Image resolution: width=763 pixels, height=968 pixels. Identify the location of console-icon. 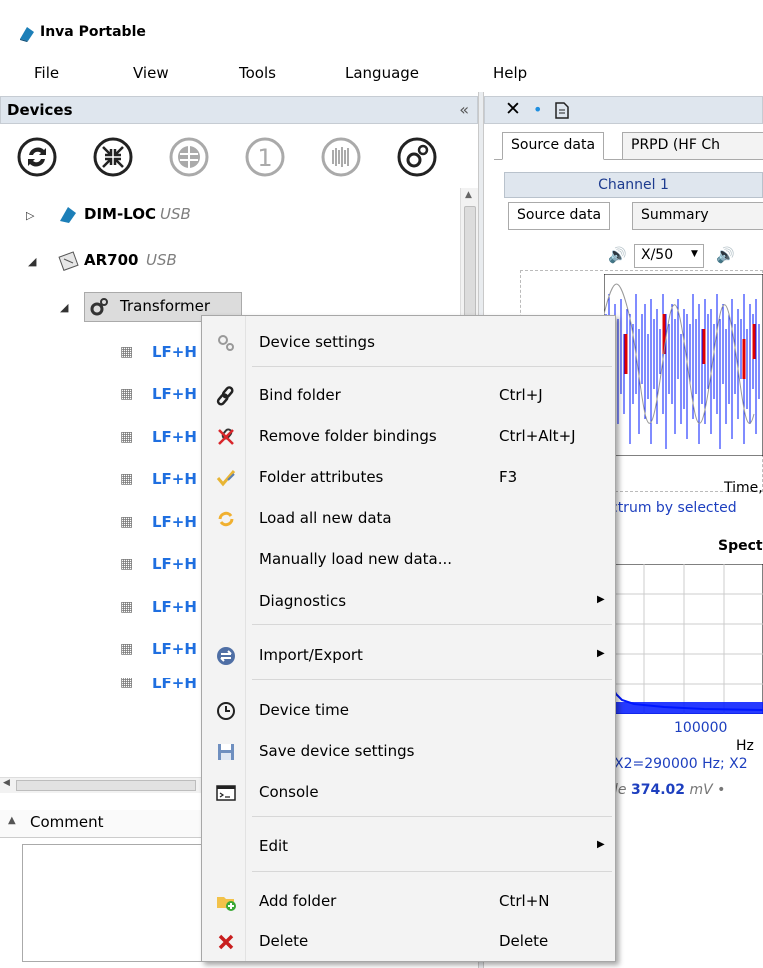
(226, 793).